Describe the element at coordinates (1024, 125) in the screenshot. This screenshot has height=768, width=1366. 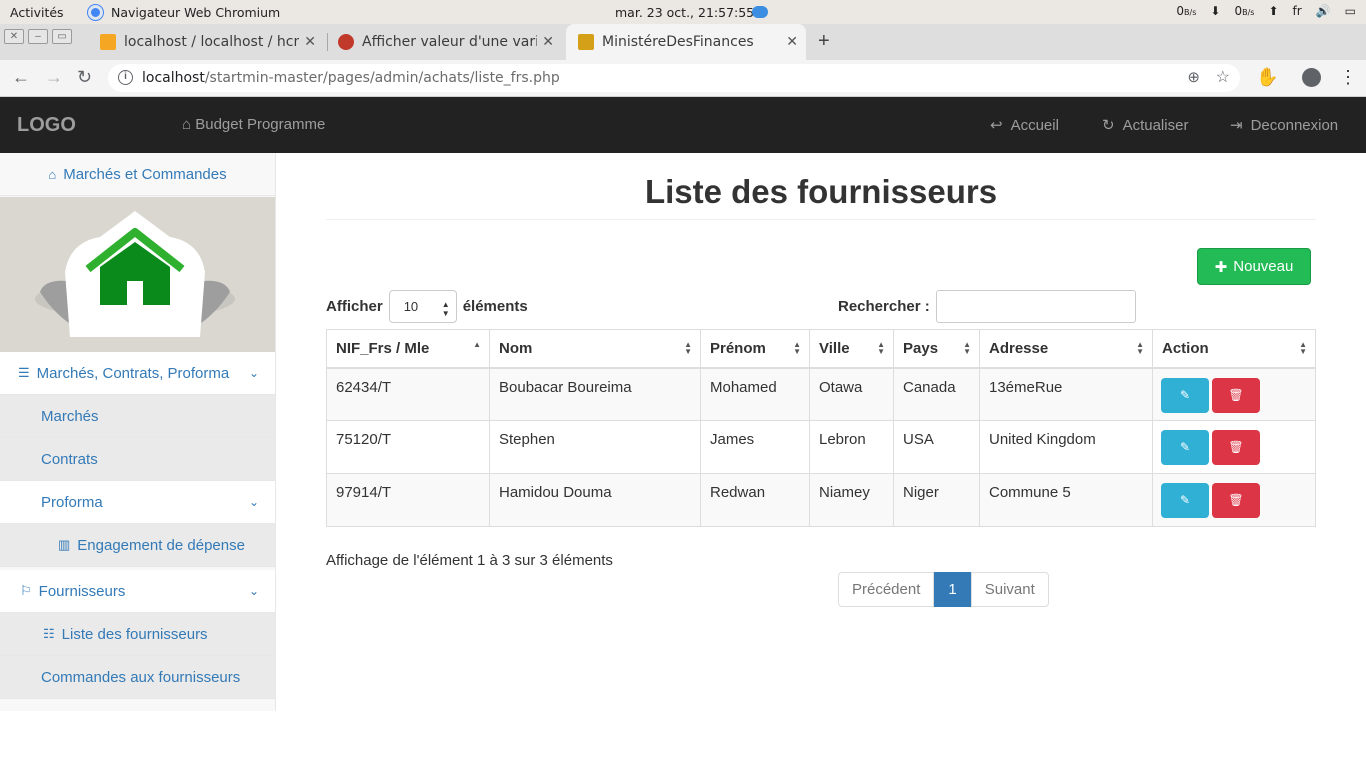
I see `accueil-link: ↩ Accueil` at that location.